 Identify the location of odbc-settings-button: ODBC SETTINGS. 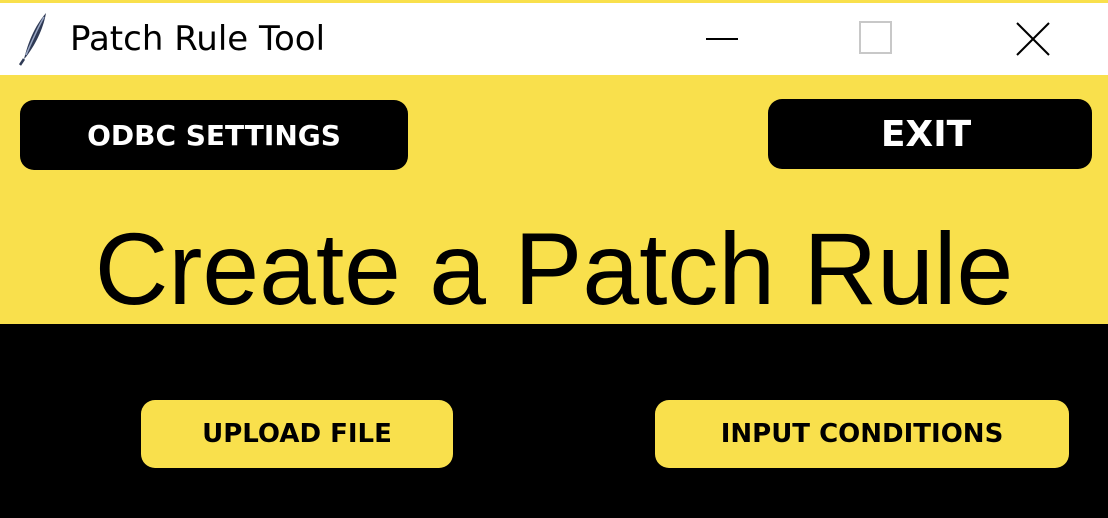
(214, 135).